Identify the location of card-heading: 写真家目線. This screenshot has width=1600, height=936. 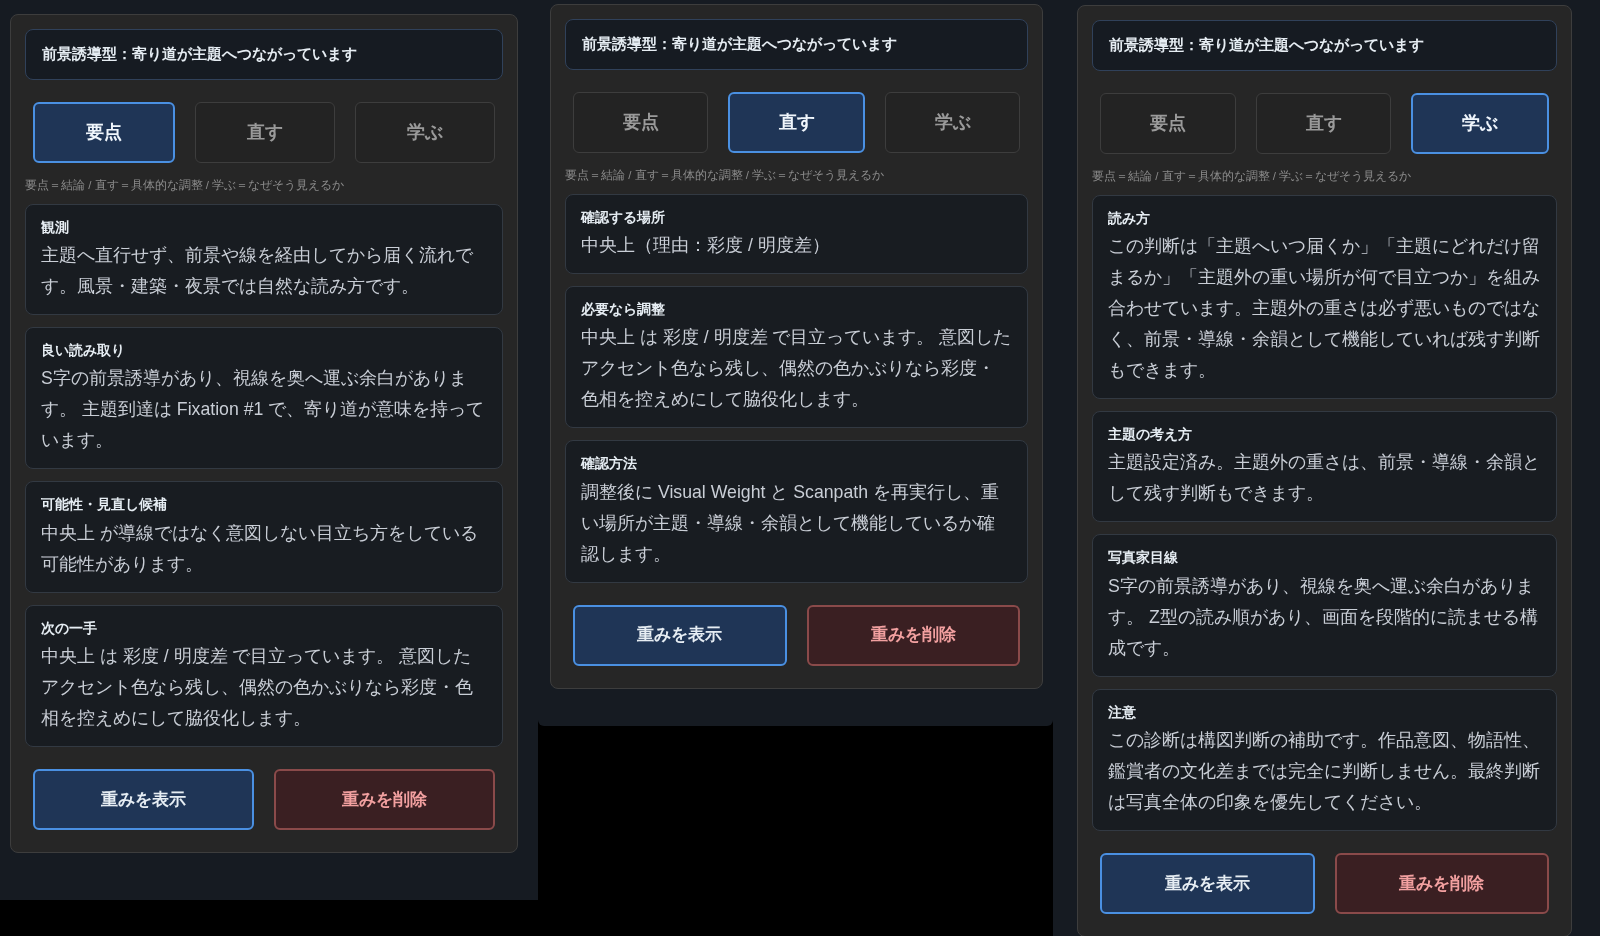
(1143, 558).